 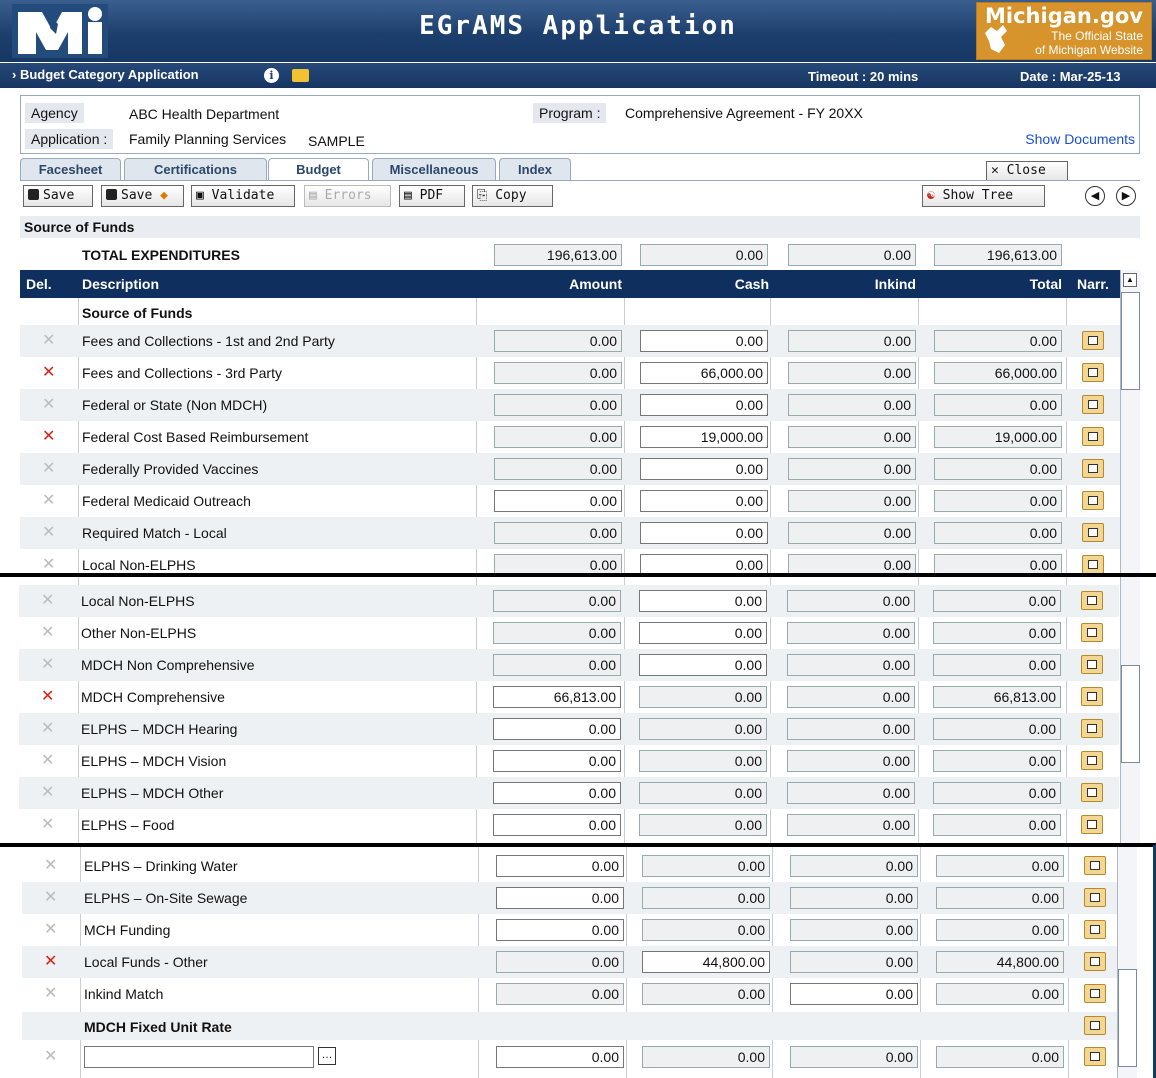 What do you see at coordinates (572, 1026) in the screenshot?
I see `section-heading-row: MDCH Fixed Unit Rate` at bounding box center [572, 1026].